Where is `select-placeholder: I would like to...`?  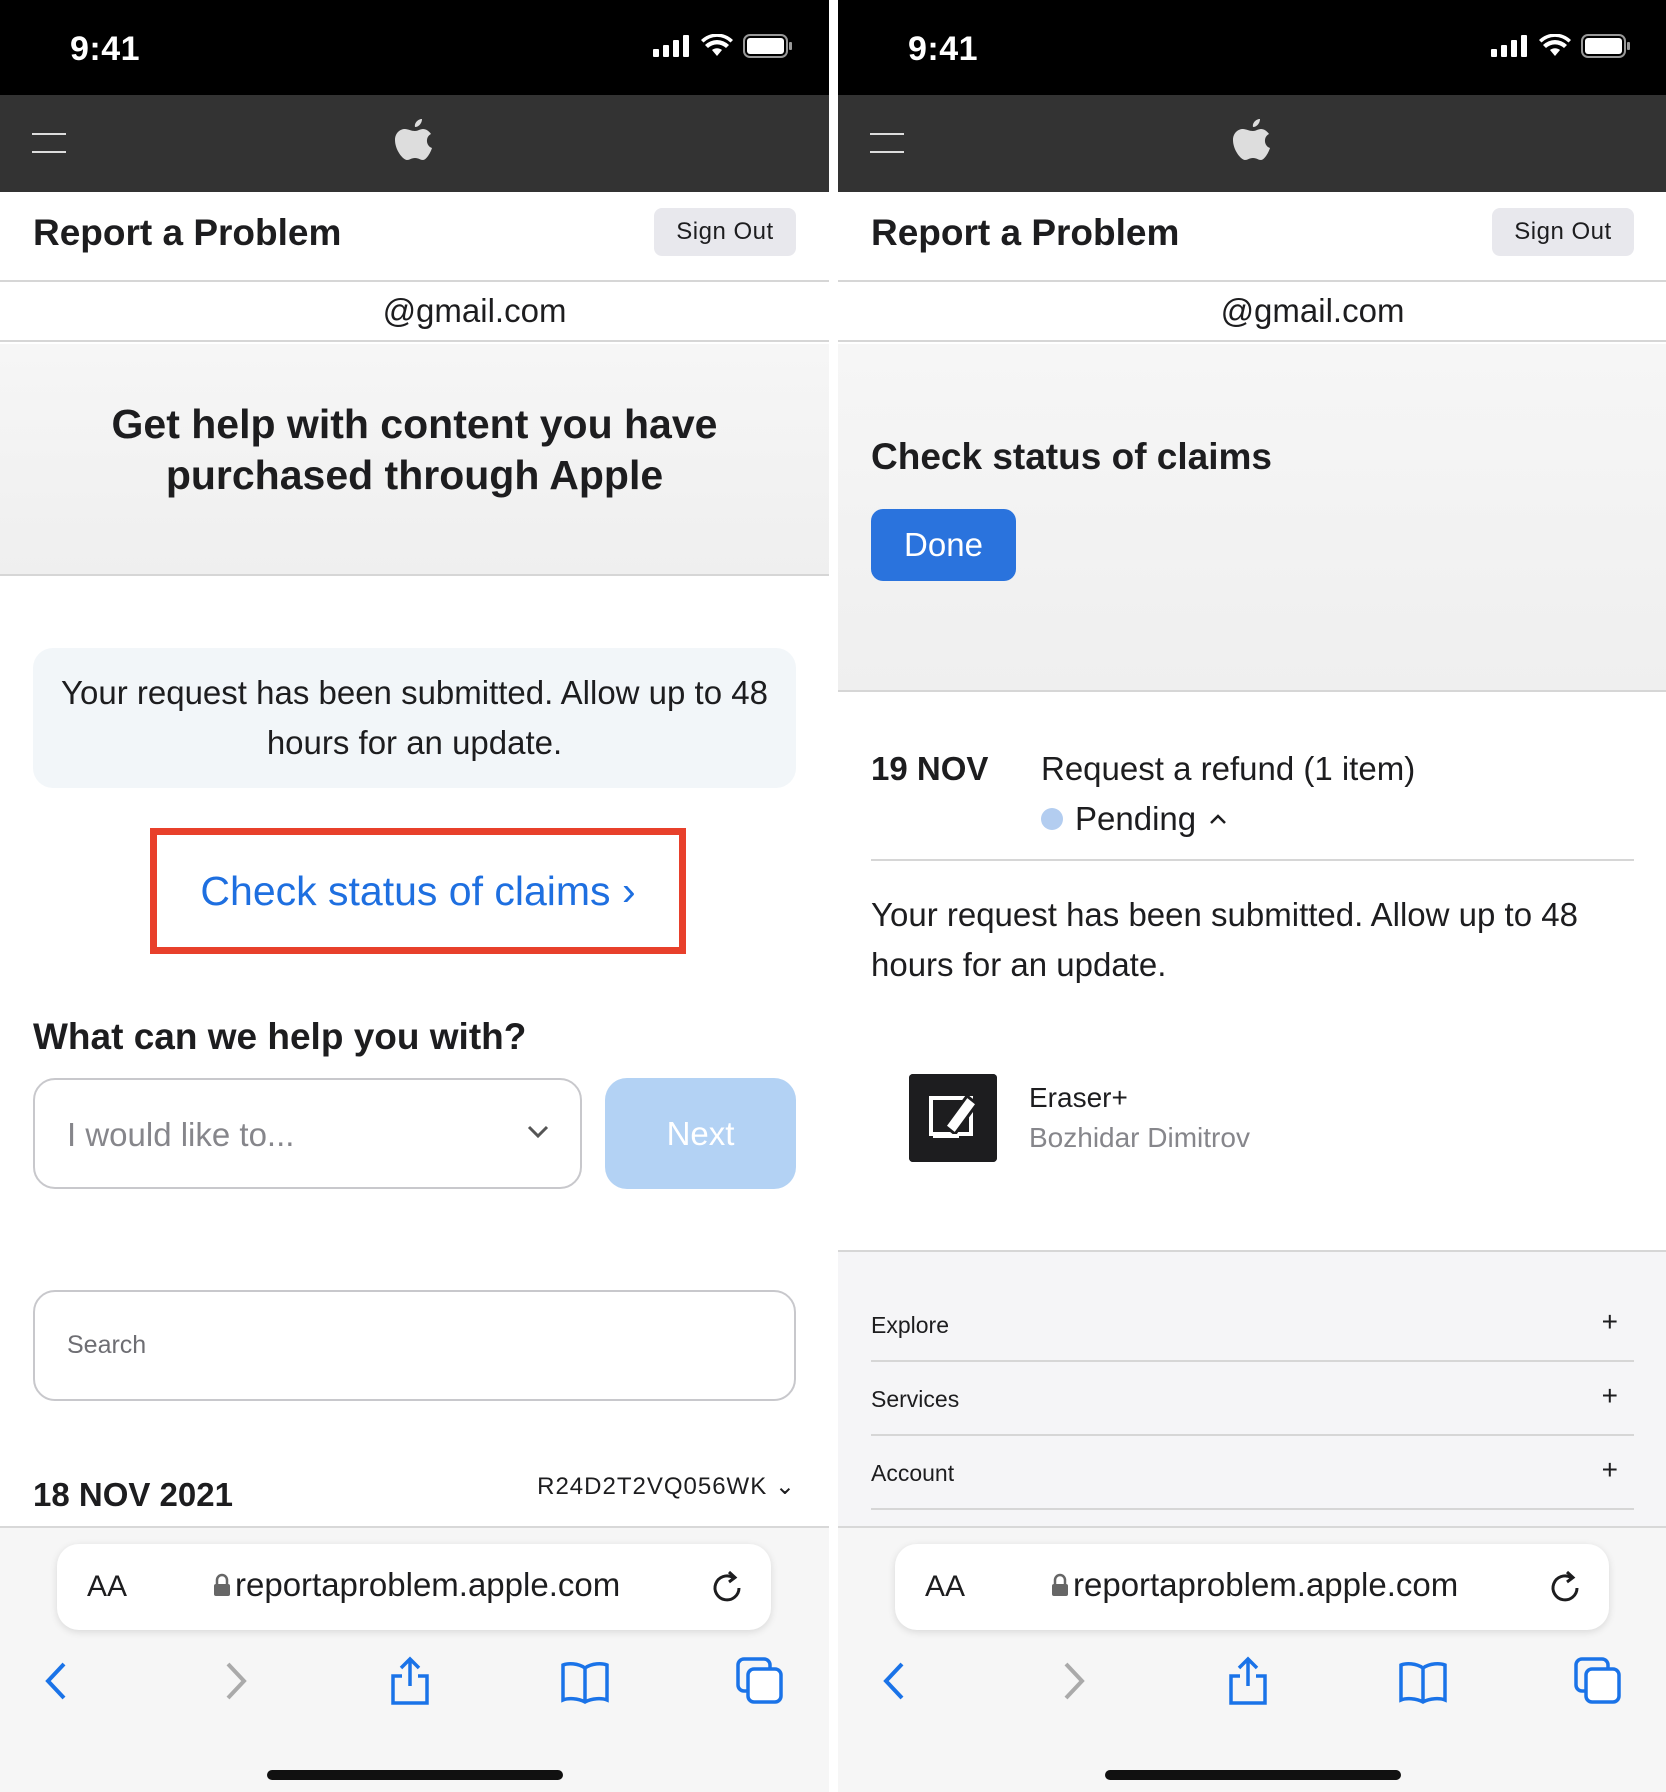 select-placeholder: I would like to... is located at coordinates (181, 1134).